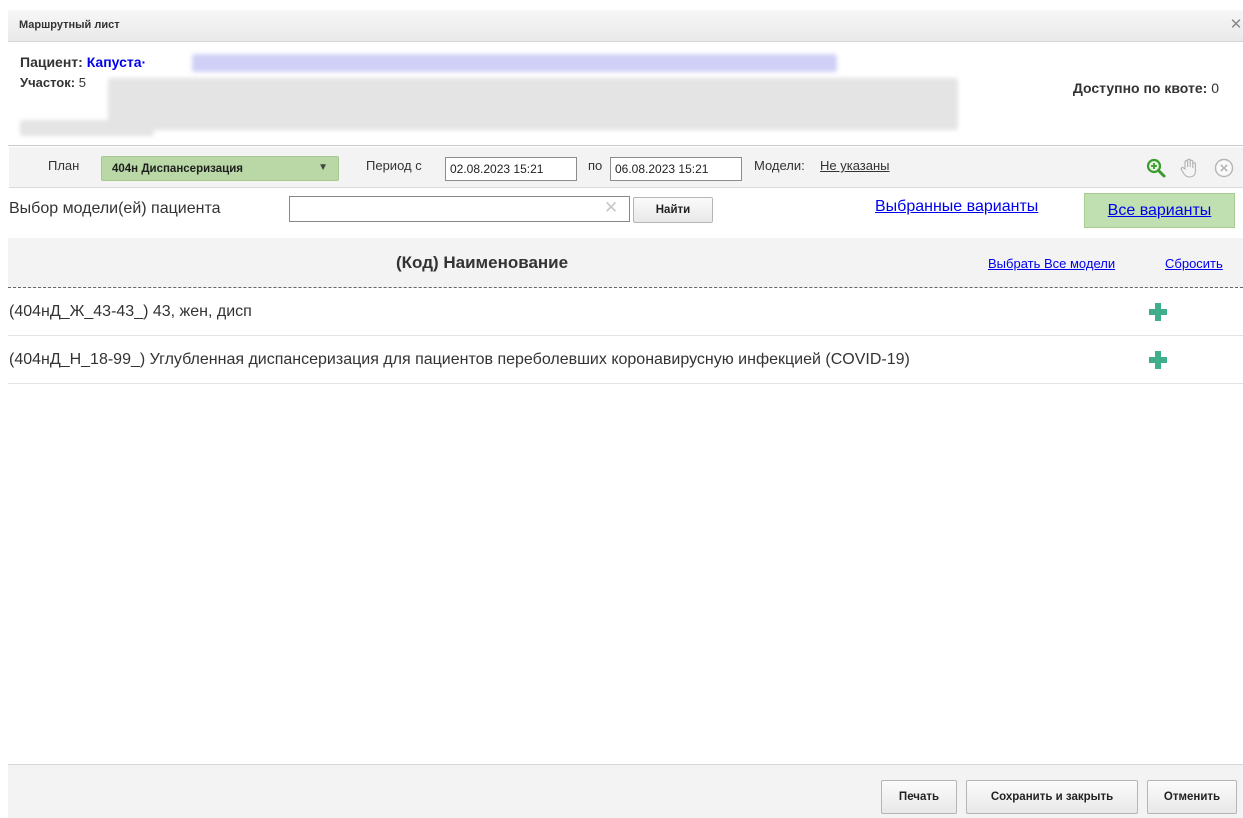  Describe the element at coordinates (779, 165) in the screenshot. I see `models-label: Модели:` at that location.